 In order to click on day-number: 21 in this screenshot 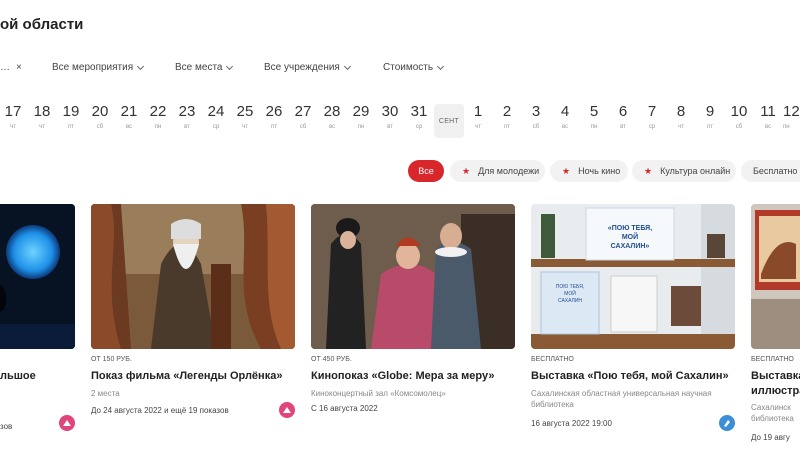, I will do `click(129, 111)`.